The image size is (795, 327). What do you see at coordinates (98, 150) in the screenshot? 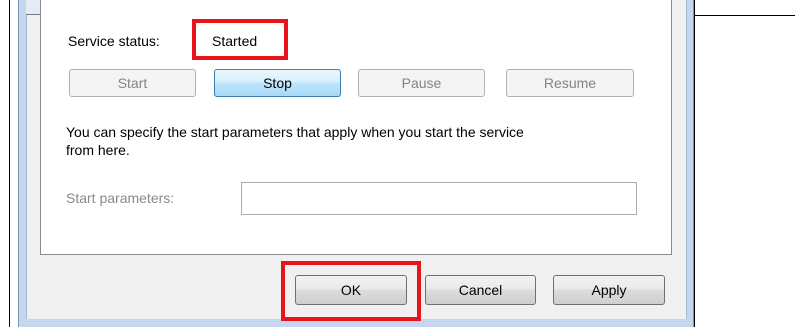
I see `description-line-2: from here.` at bounding box center [98, 150].